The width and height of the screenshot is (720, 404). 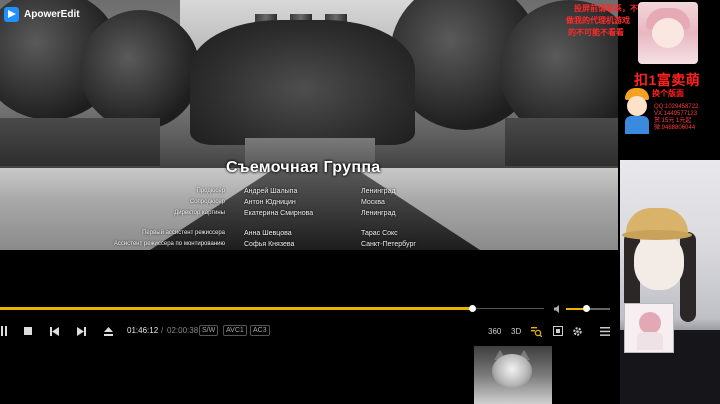 I want to click on time-total: 02:00:38, so click(x=183, y=330).